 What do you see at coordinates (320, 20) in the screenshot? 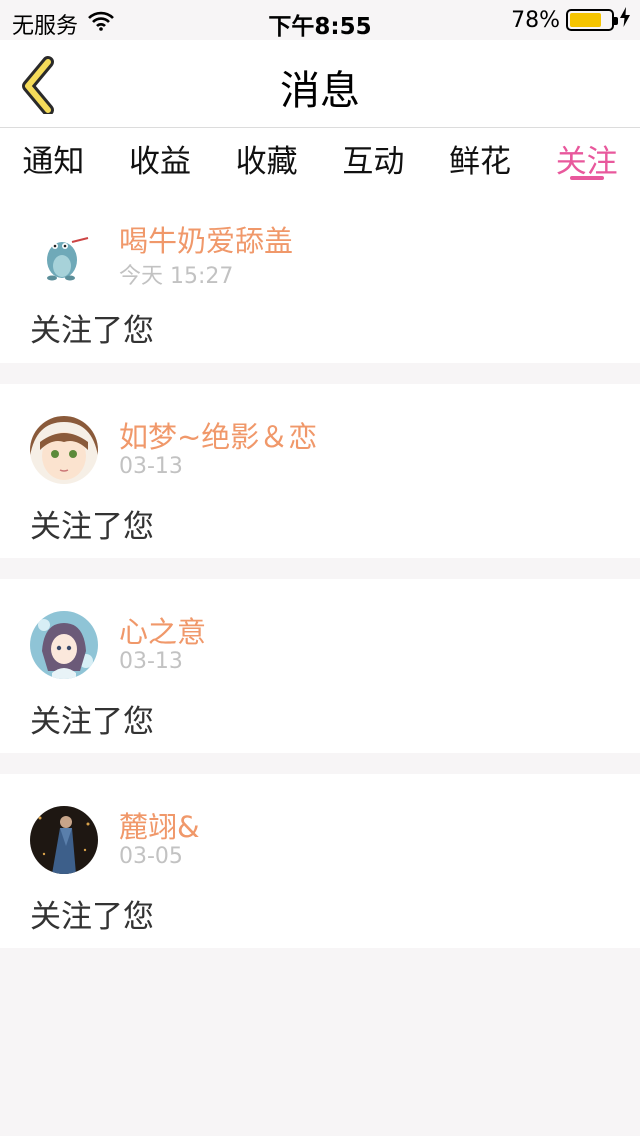
I see `status-bar: 无服务 下午8:55 78%` at bounding box center [320, 20].